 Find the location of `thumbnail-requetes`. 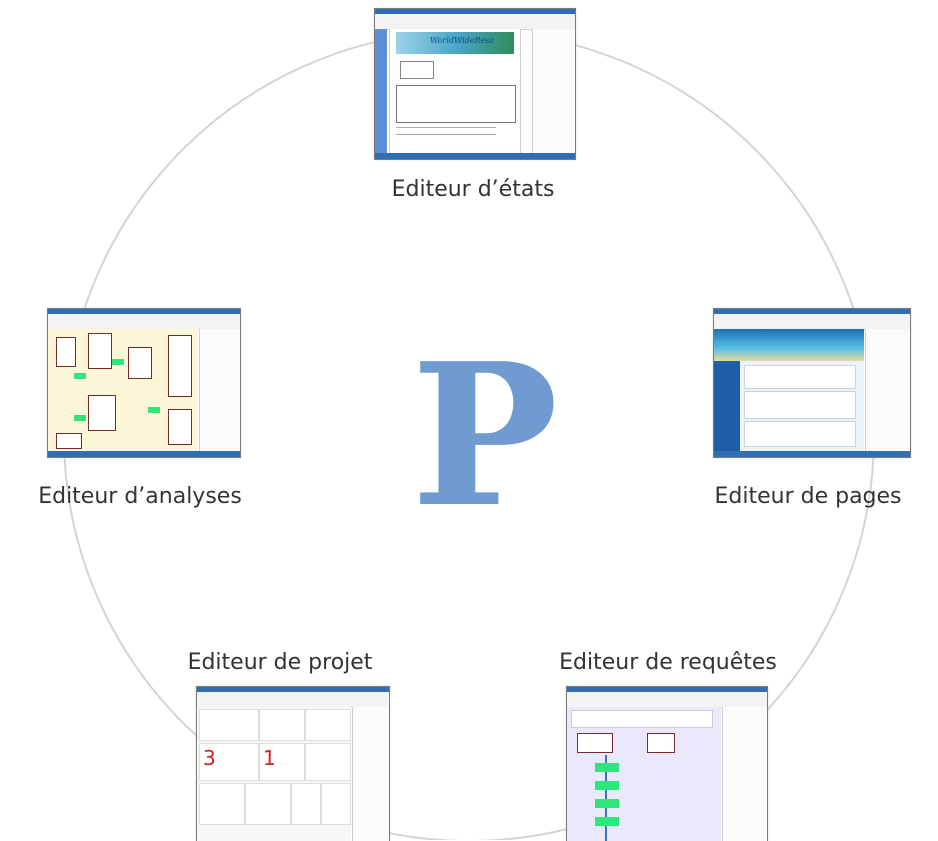

thumbnail-requetes is located at coordinates (667, 763).